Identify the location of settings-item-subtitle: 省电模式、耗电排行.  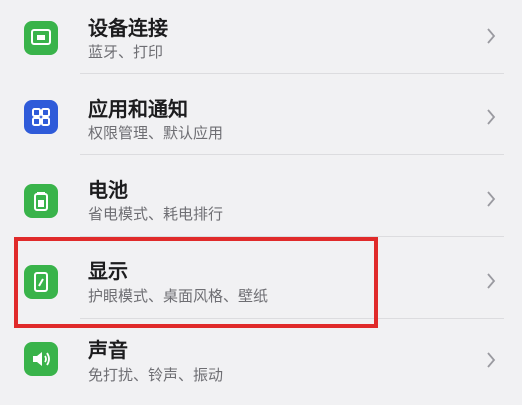
(156, 214).